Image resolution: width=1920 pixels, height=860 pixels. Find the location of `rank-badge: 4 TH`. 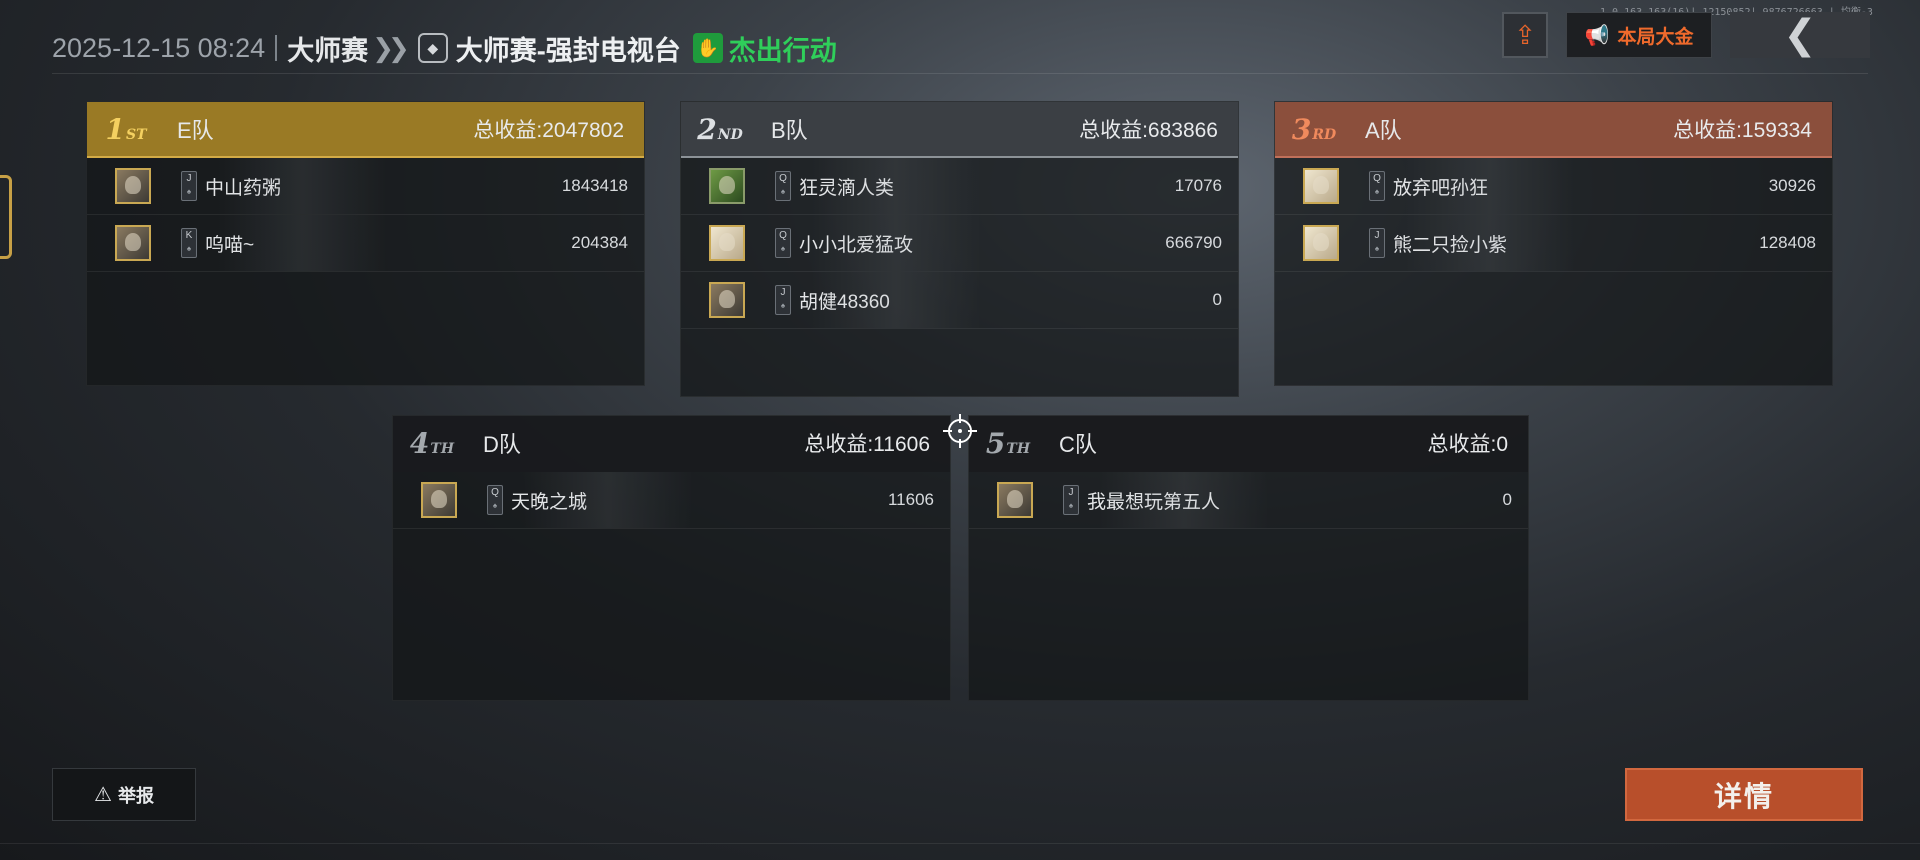

rank-badge: 4 TH is located at coordinates (432, 443).